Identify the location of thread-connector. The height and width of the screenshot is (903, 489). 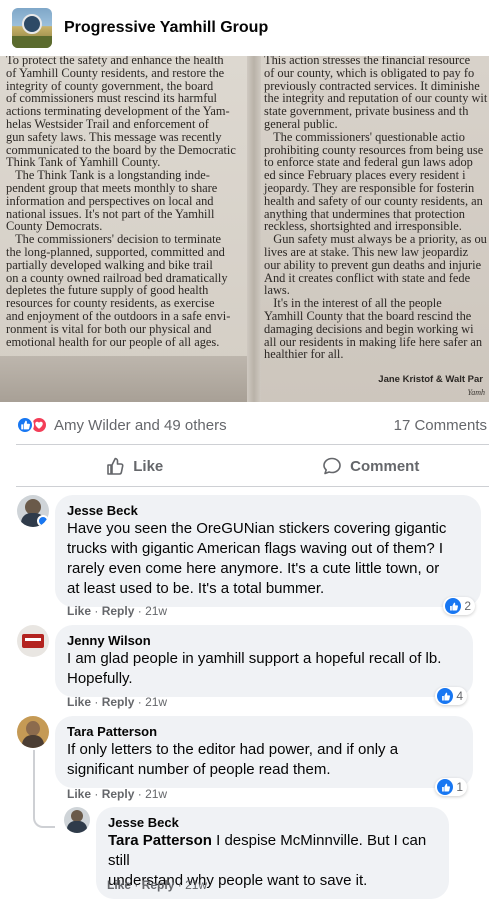
(44, 822).